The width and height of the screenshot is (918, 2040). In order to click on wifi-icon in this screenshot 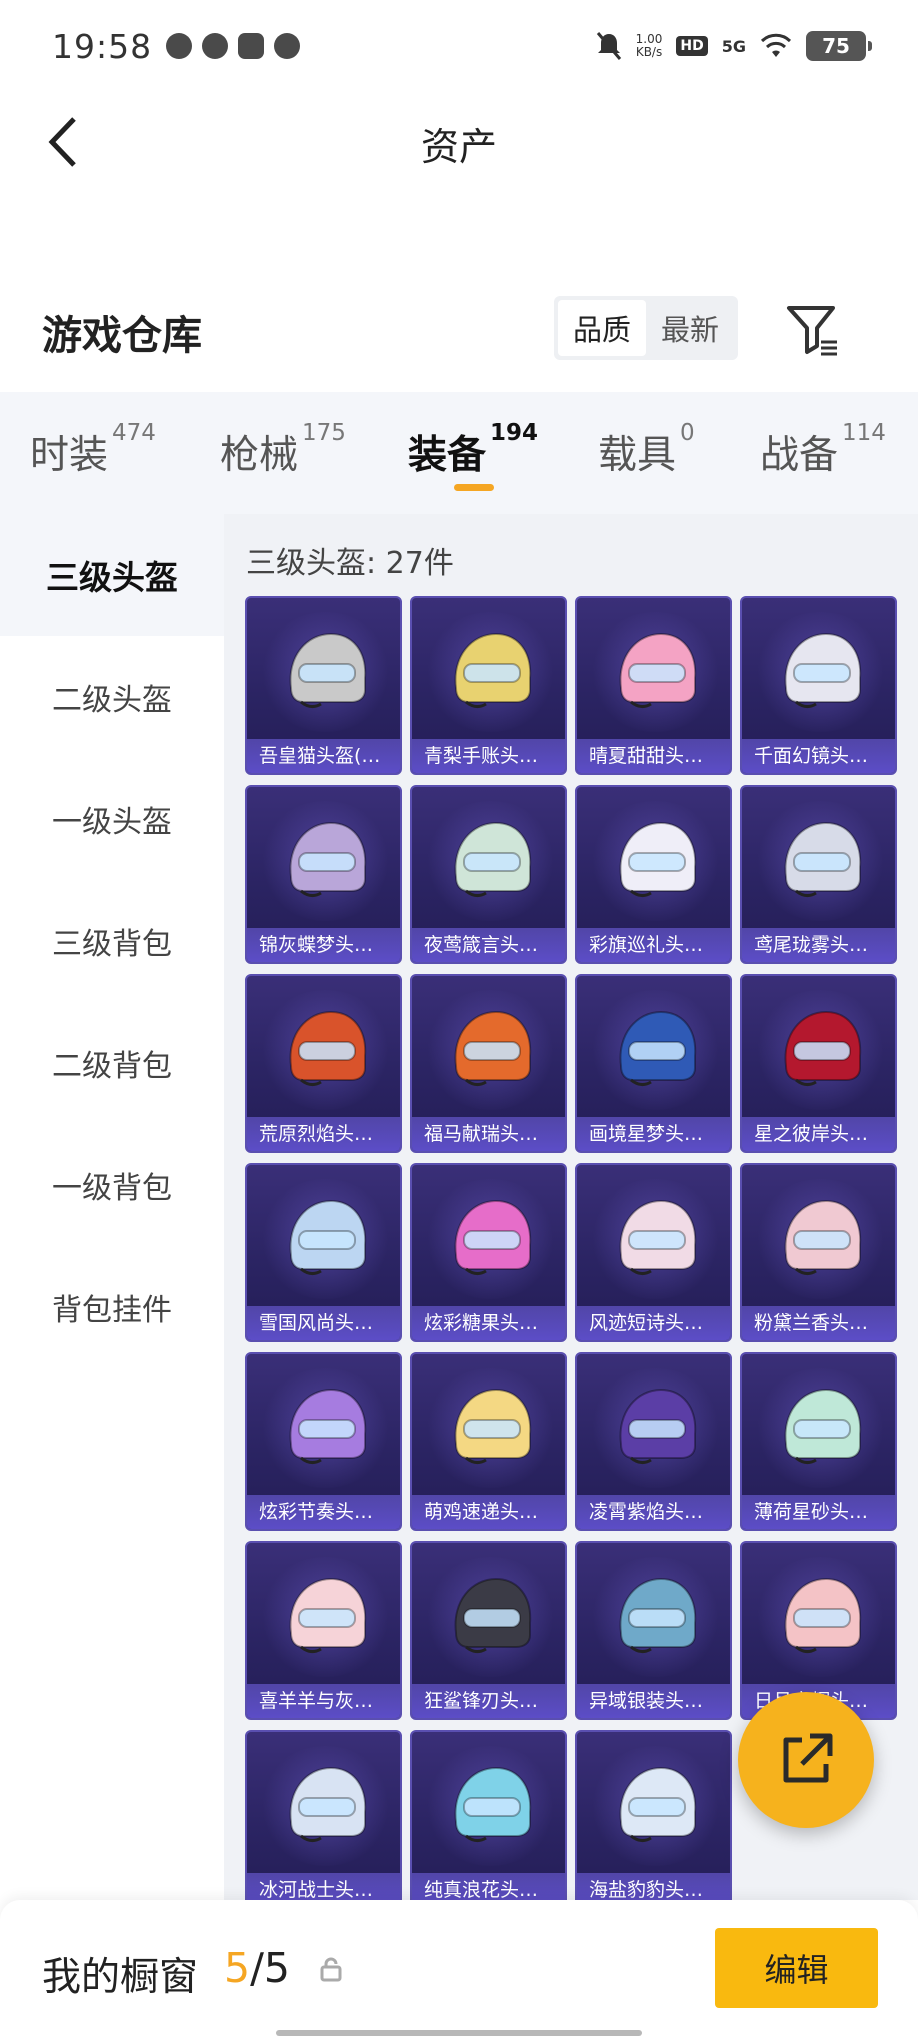, I will do `click(776, 45)`.